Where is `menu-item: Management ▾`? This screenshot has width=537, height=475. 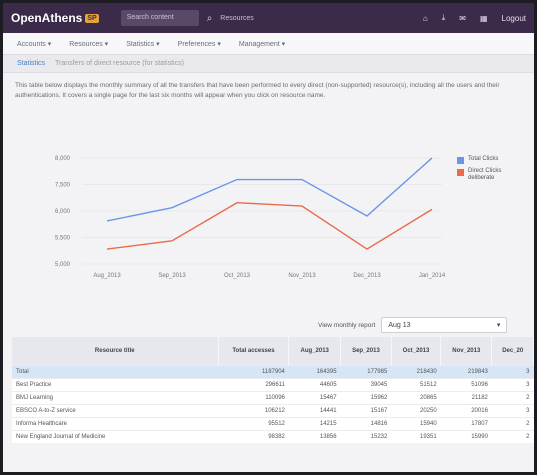
menu-item: Management ▾ is located at coordinates (262, 44).